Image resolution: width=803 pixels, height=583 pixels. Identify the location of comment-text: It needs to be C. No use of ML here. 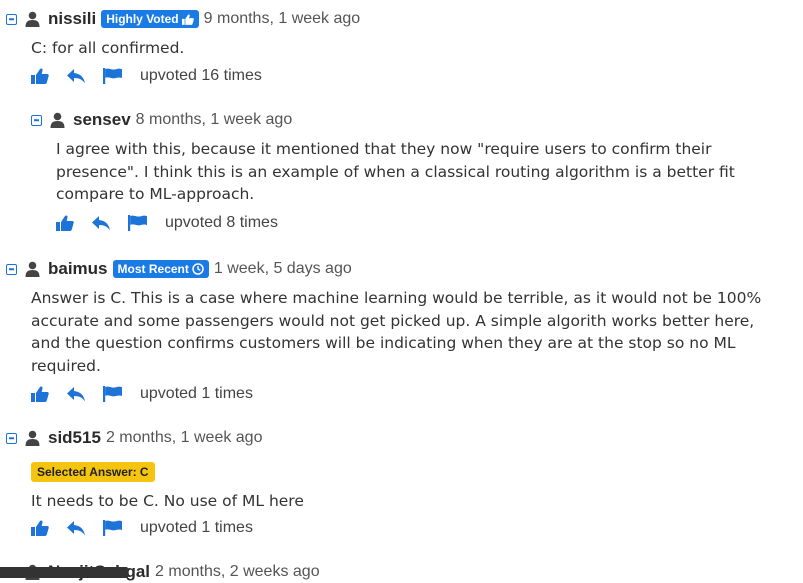
(167, 501).